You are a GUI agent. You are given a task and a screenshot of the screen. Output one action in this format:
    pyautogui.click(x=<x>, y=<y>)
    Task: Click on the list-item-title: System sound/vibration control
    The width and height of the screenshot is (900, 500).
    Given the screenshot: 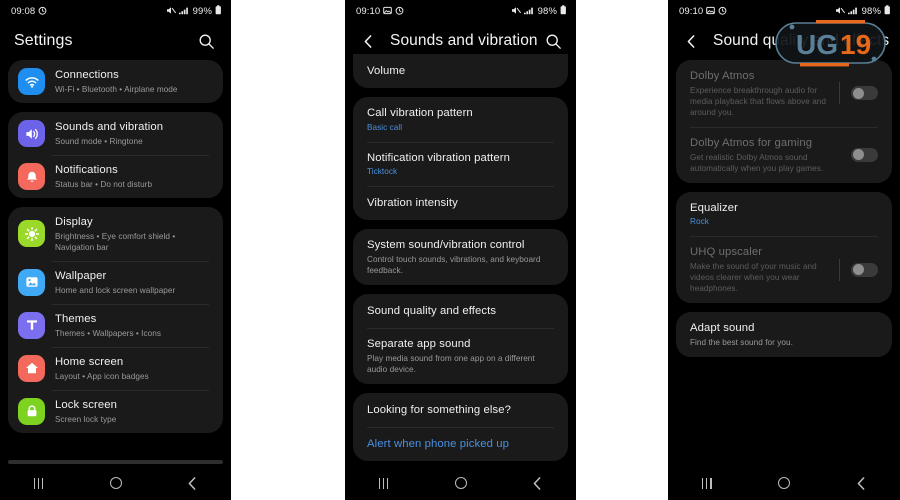 What is the action you would take?
    pyautogui.click(x=446, y=245)
    